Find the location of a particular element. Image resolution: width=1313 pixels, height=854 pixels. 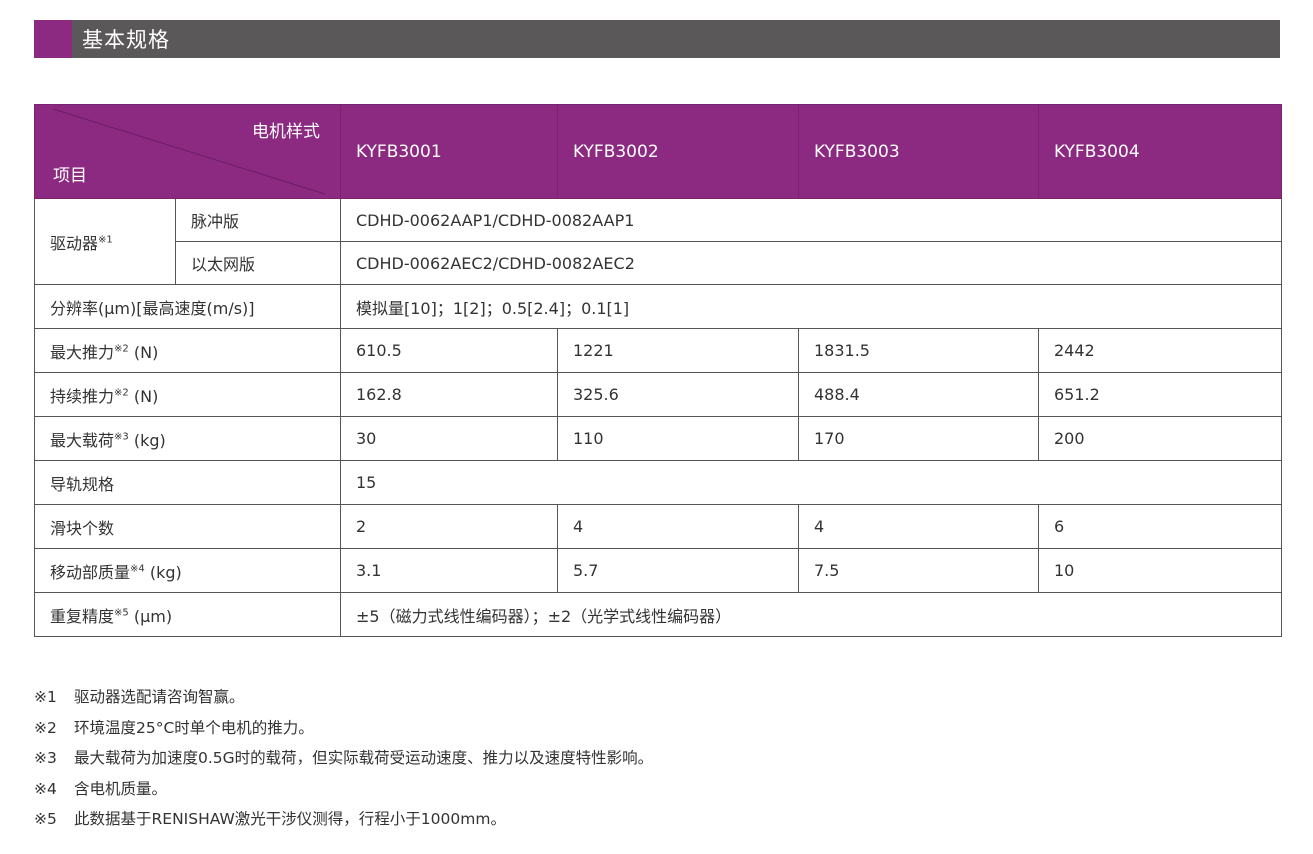

table-row-rail: 导轨规格 15 is located at coordinates (658, 482).